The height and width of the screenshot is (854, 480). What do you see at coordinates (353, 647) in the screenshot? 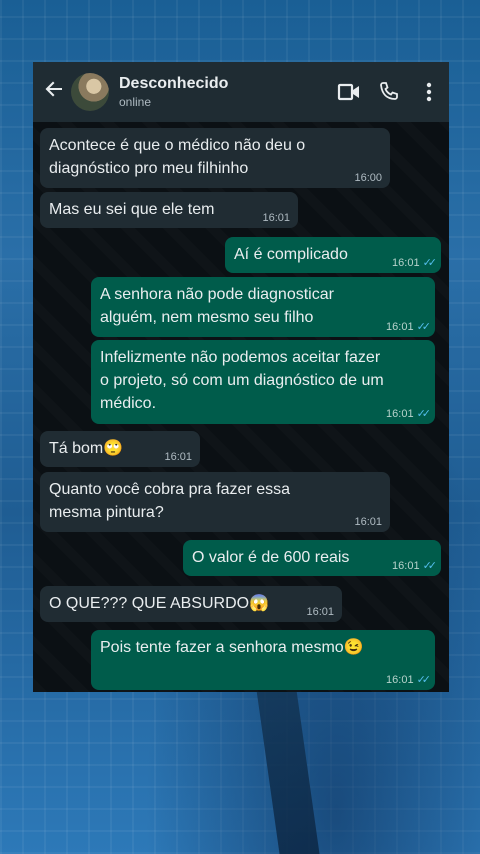
I see `wink-emoji: 😉` at bounding box center [353, 647].